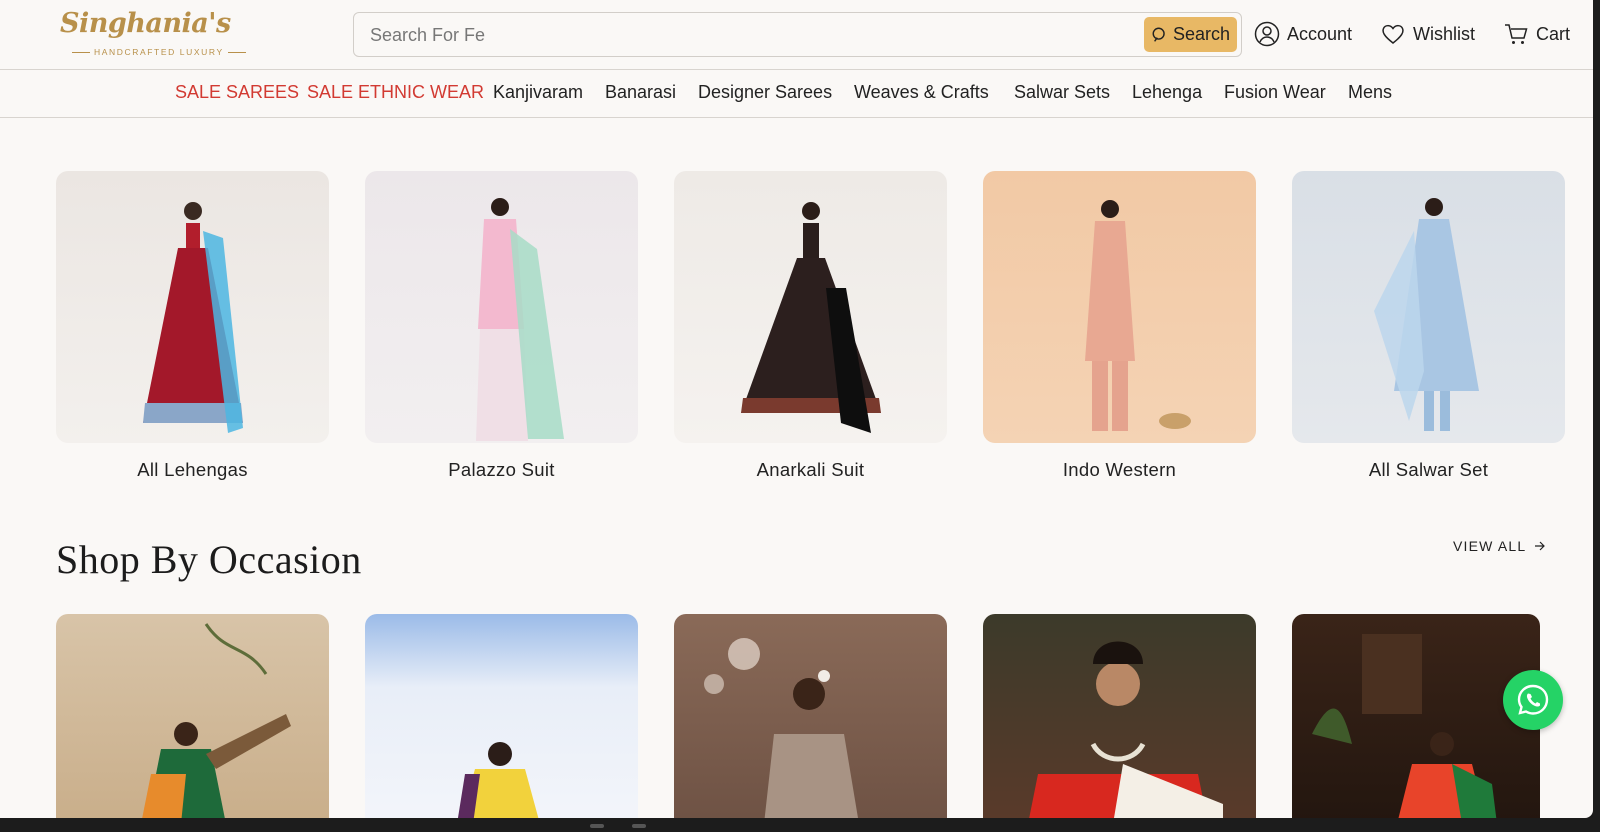  What do you see at coordinates (237, 92) in the screenshot?
I see `nav-item-sale-sarees: SALE SAREES` at bounding box center [237, 92].